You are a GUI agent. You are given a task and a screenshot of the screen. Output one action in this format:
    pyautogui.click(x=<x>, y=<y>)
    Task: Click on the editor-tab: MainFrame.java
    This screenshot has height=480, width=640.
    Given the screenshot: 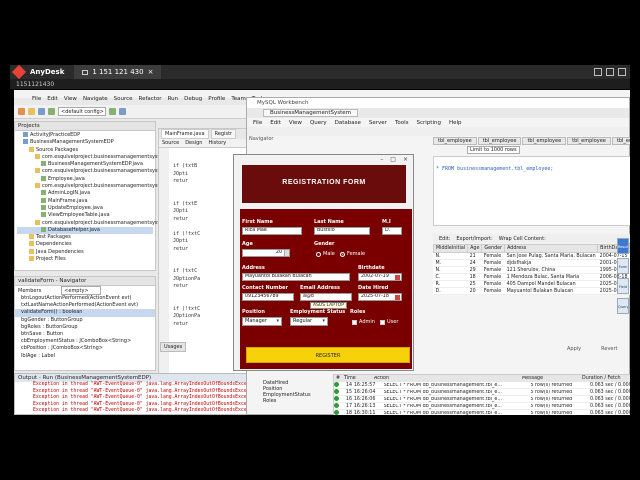 What is the action you would take?
    pyautogui.click(x=185, y=134)
    